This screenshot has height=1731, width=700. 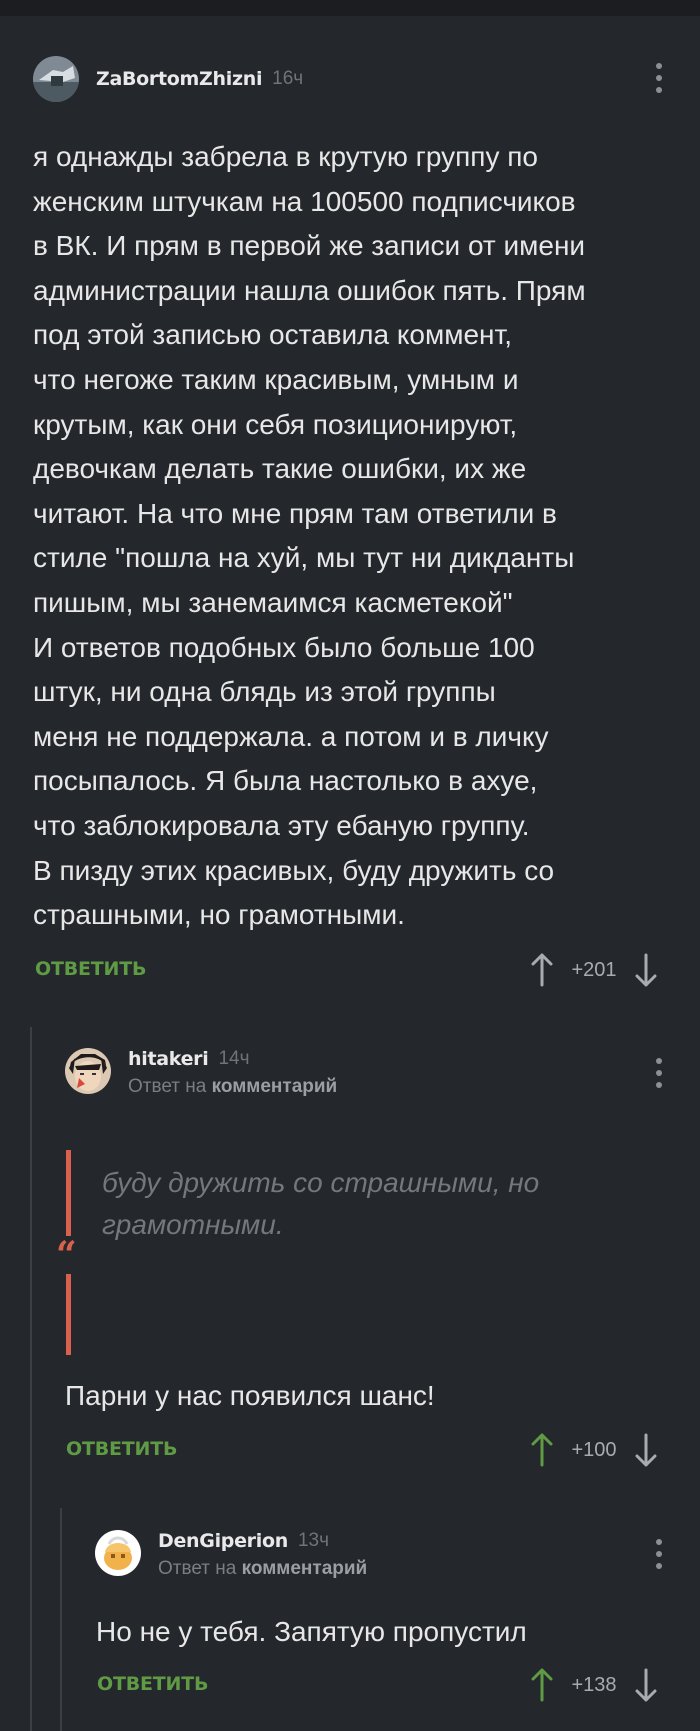 What do you see at coordinates (288, 78) in the screenshot?
I see `timestamp: 16ч` at bounding box center [288, 78].